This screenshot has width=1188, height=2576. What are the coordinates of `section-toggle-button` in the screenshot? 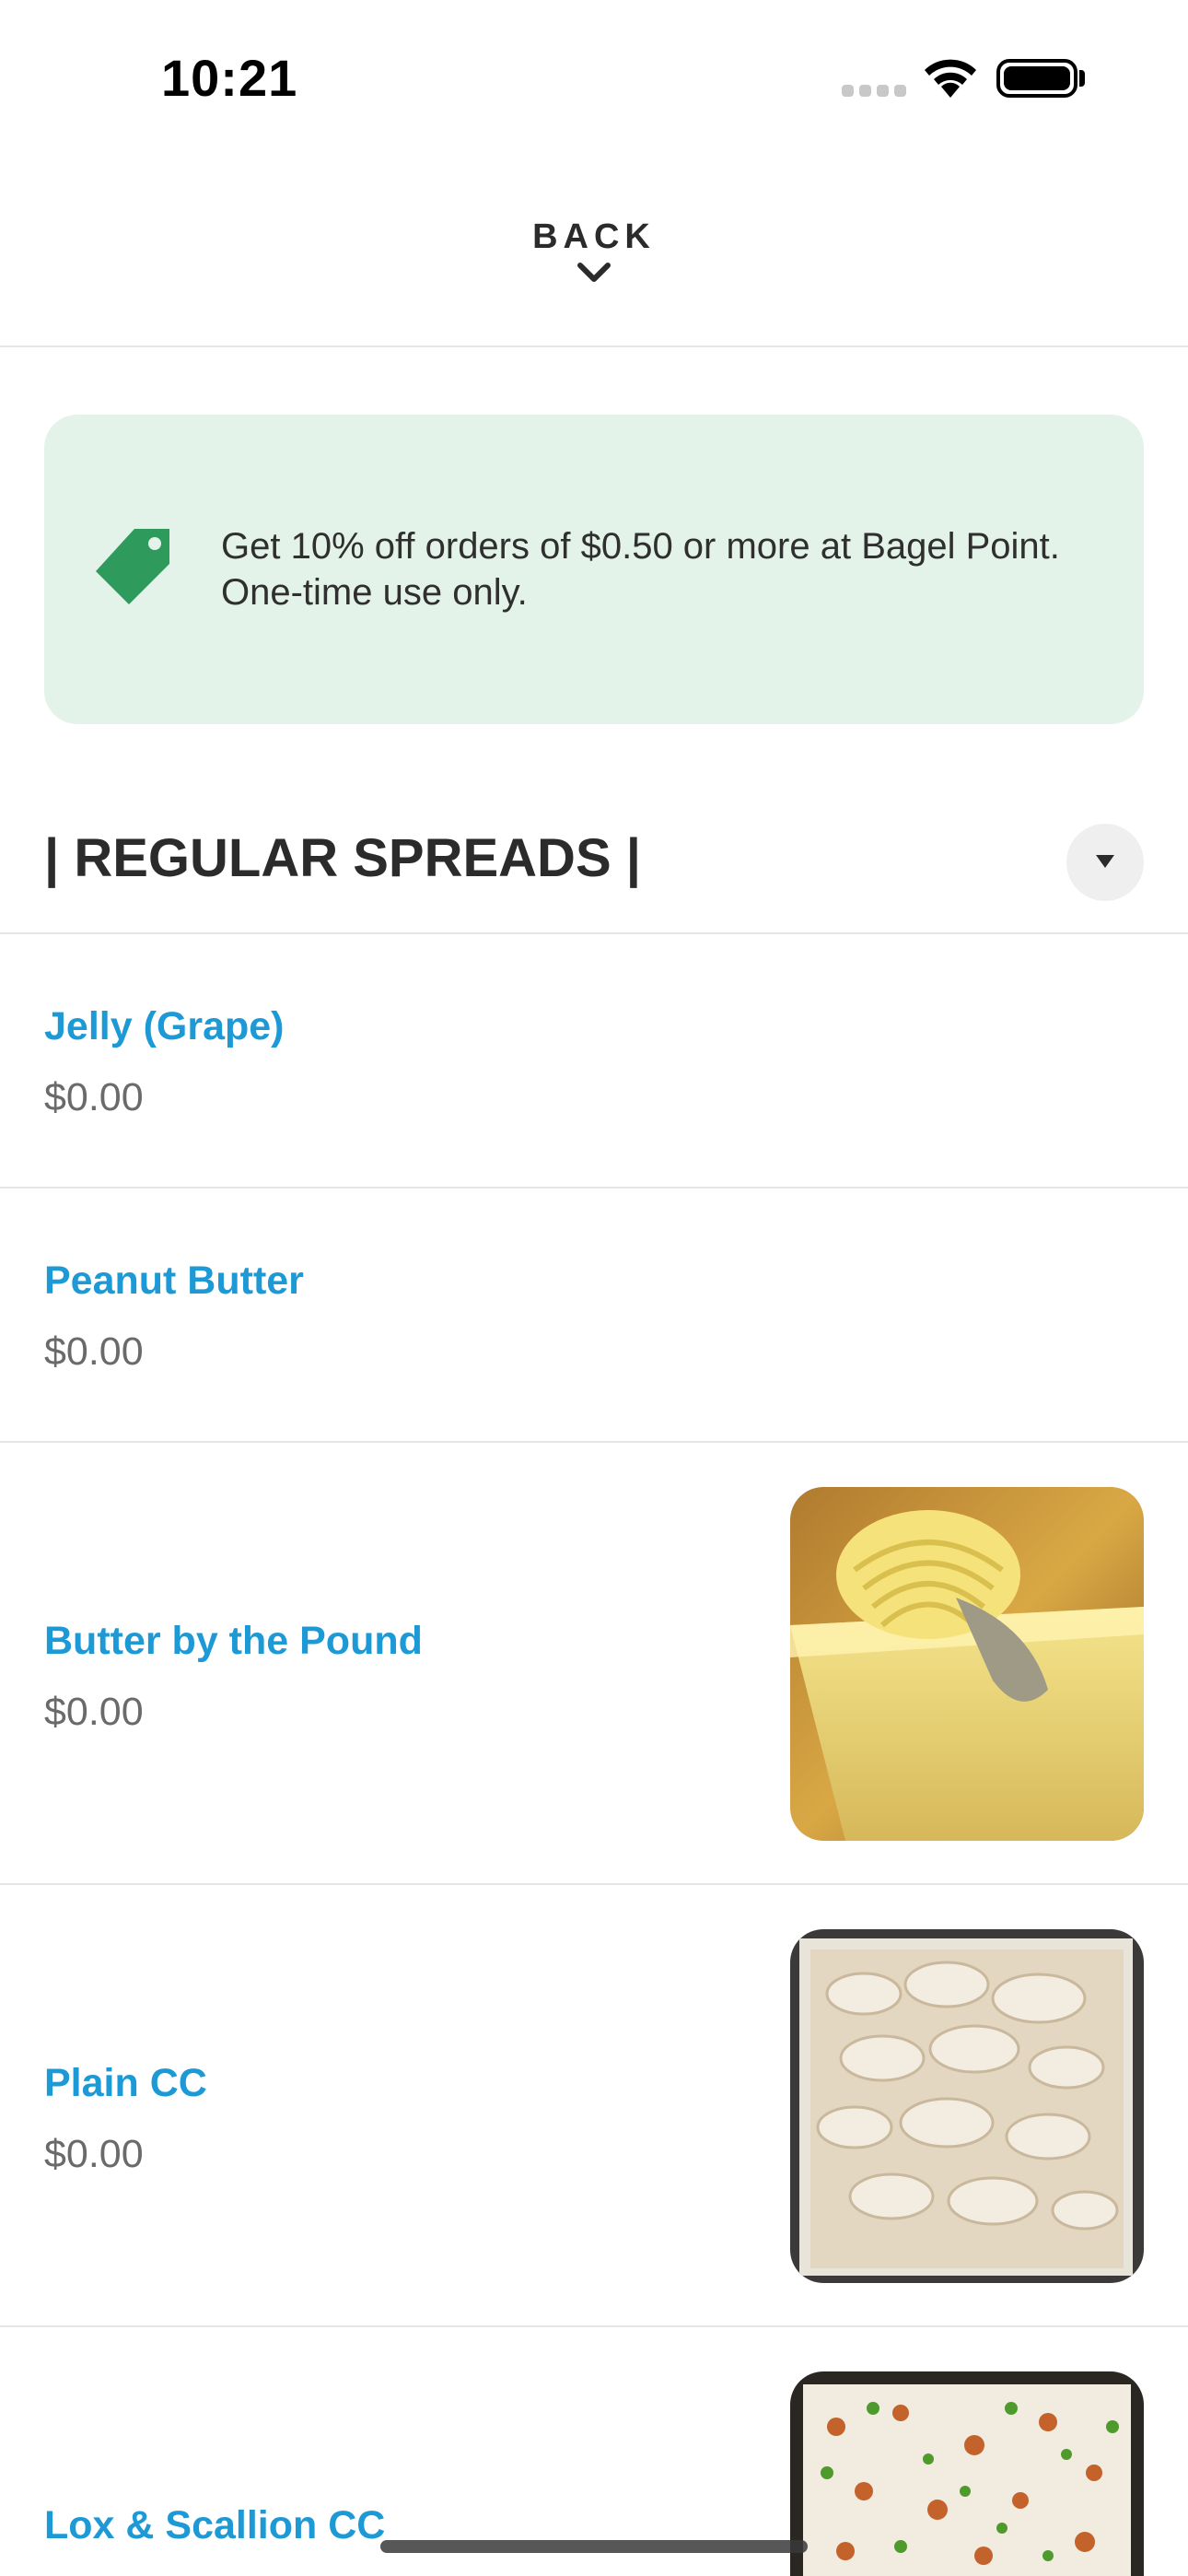 It's located at (1105, 862).